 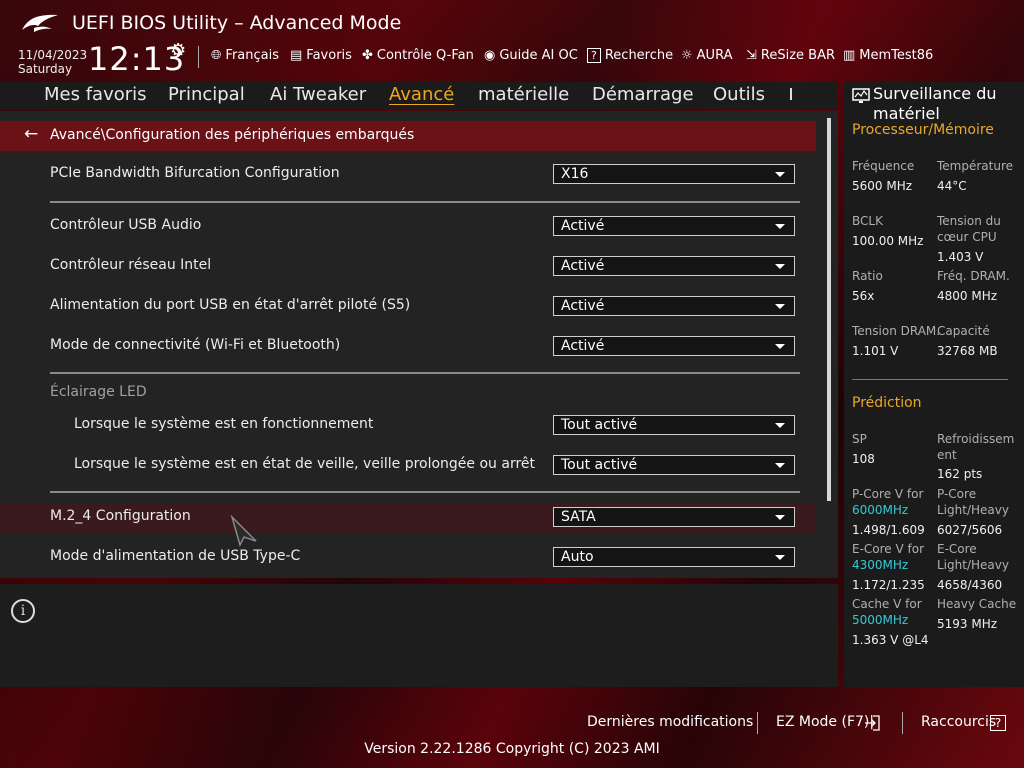 I want to click on gear-icon: ⚙, so click(x=178, y=50).